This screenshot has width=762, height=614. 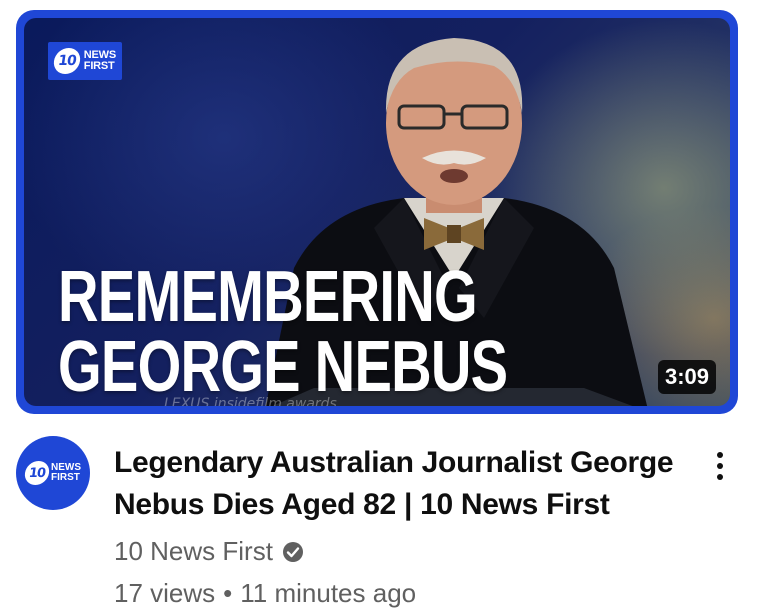 I want to click on avatar-logo-first: FIRST, so click(x=65, y=477).